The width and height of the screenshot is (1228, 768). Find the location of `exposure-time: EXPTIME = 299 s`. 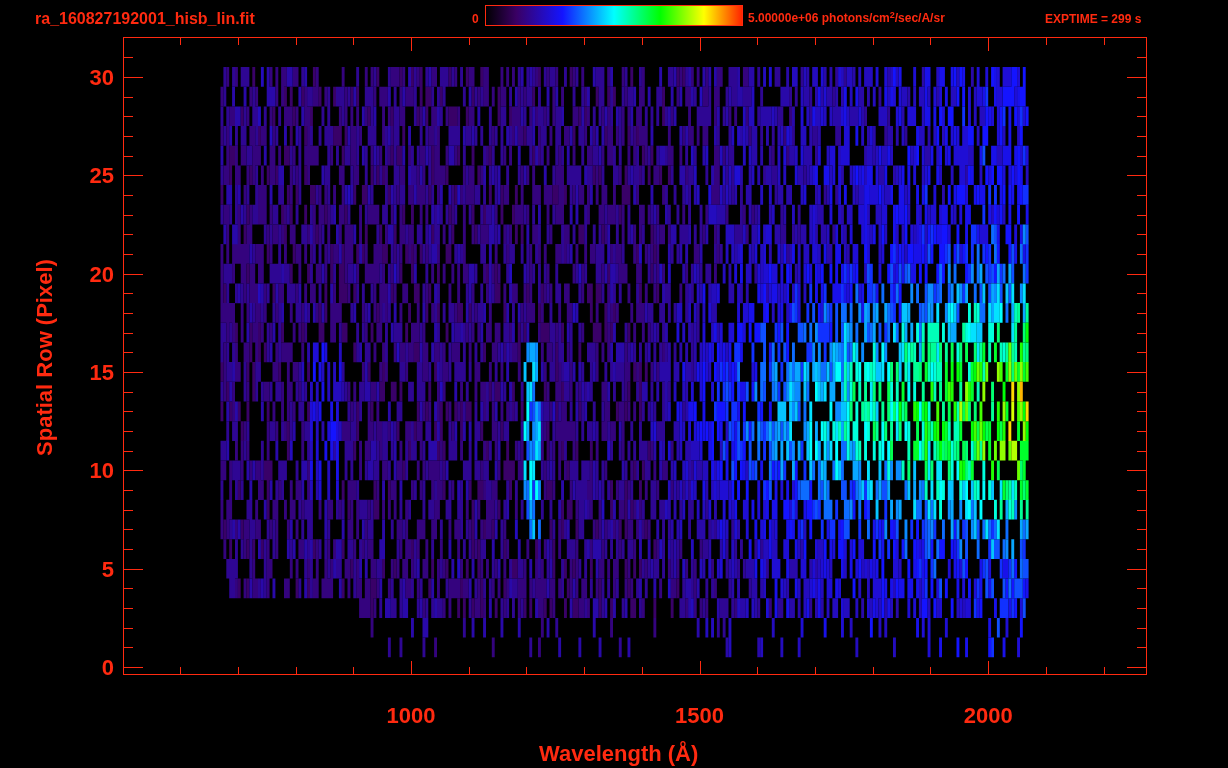

exposure-time: EXPTIME = 299 s is located at coordinates (1093, 19).